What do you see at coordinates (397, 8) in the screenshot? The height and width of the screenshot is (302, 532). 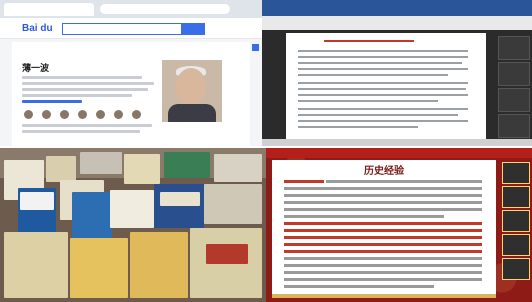 I see `editor-title-bar` at bounding box center [397, 8].